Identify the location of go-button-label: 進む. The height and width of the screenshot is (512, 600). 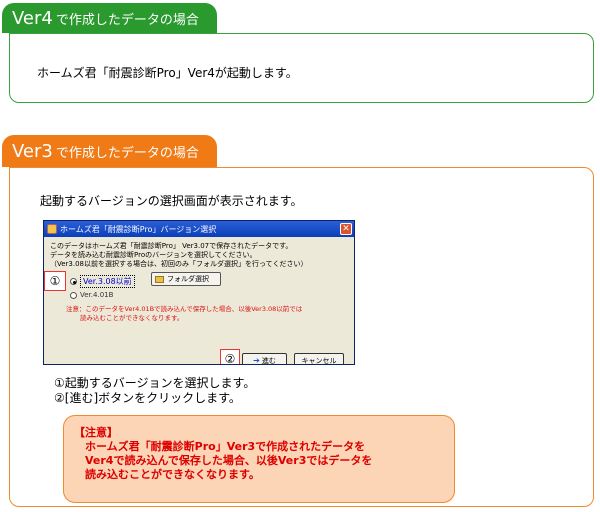
(268, 360).